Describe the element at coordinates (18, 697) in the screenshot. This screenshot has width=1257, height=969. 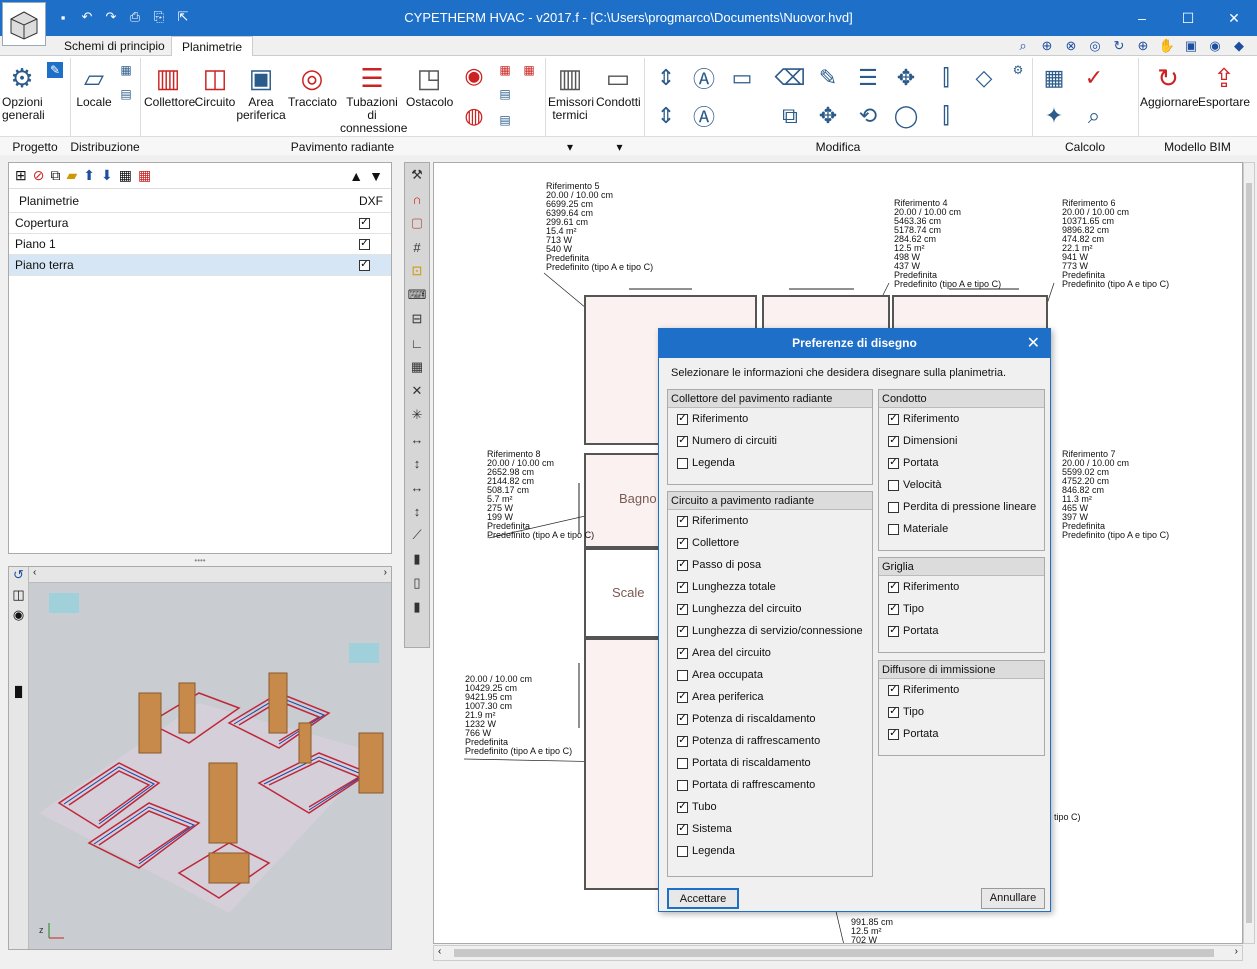
I see `scroll-thumb-icon: █` at that location.